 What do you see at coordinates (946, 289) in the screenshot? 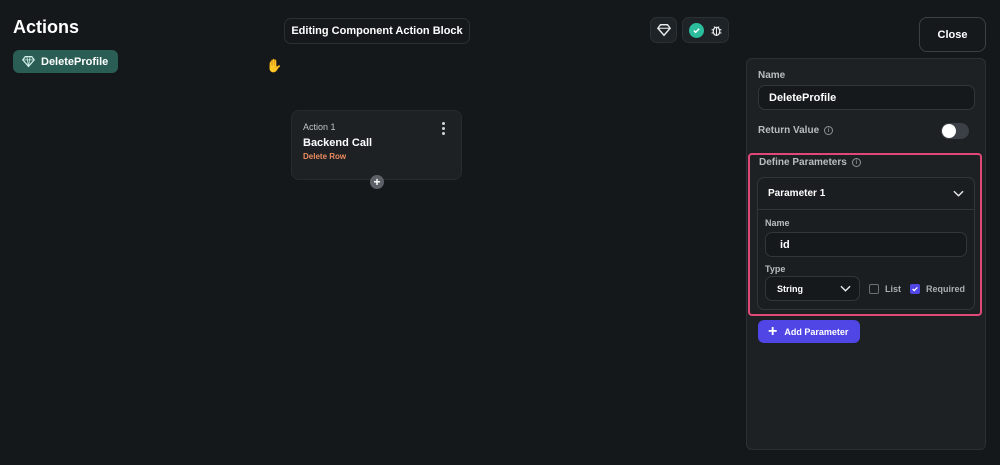
I see `required-label: Required` at bounding box center [946, 289].